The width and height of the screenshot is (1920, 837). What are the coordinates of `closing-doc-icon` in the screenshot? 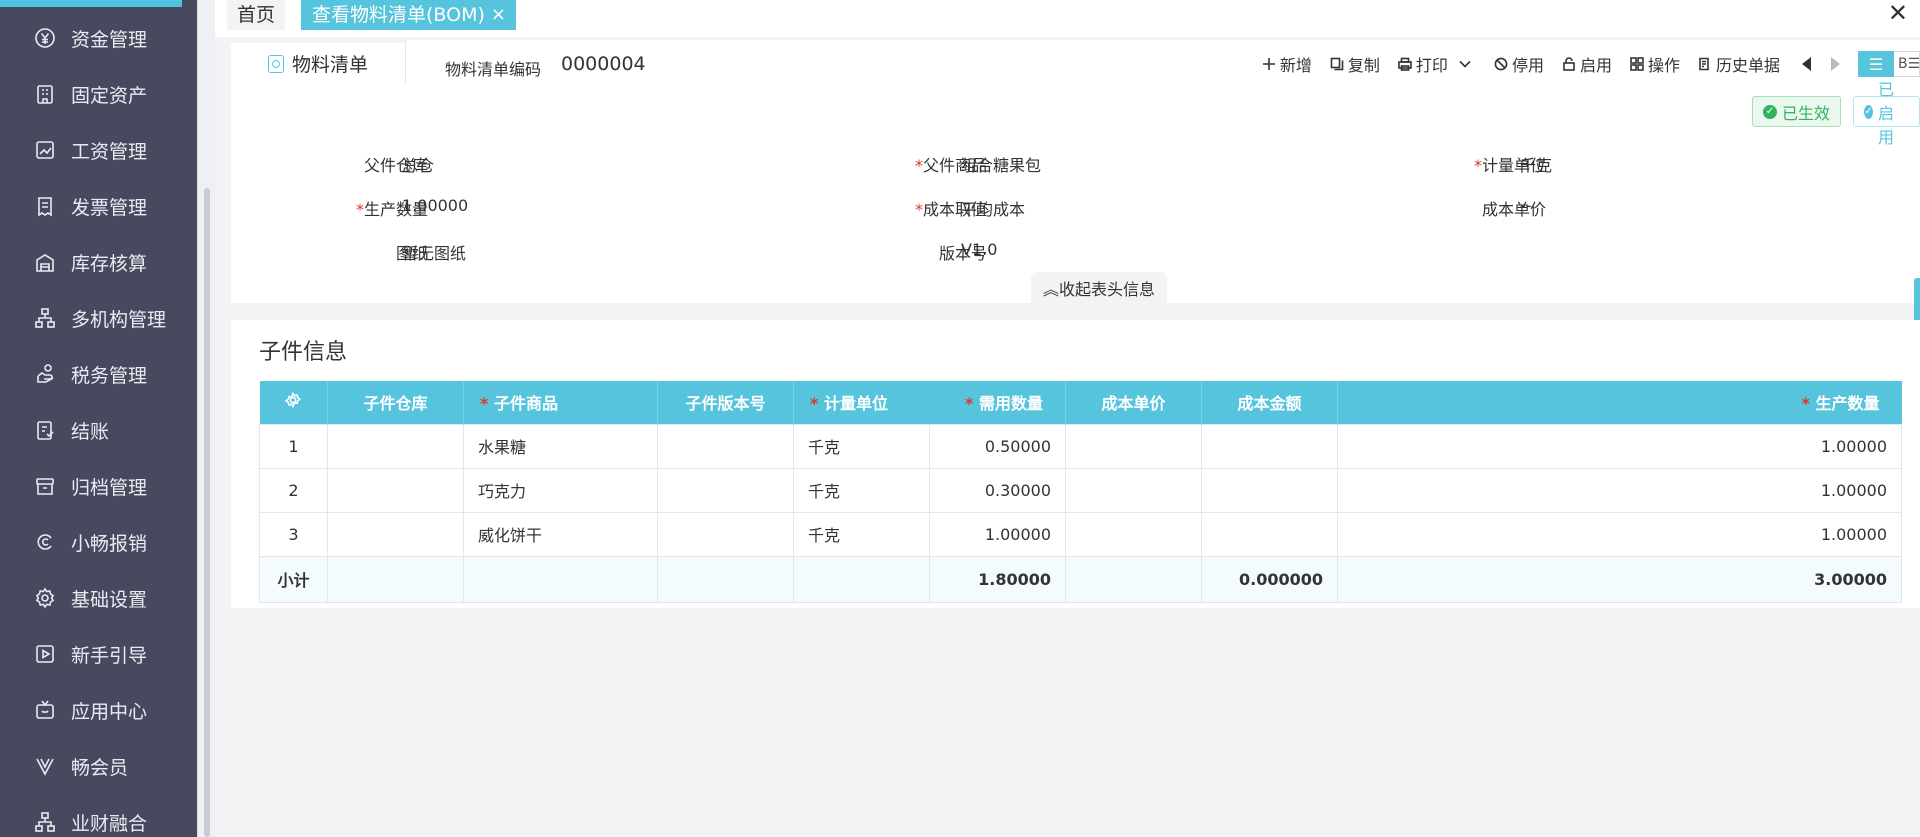 It's located at (45, 430).